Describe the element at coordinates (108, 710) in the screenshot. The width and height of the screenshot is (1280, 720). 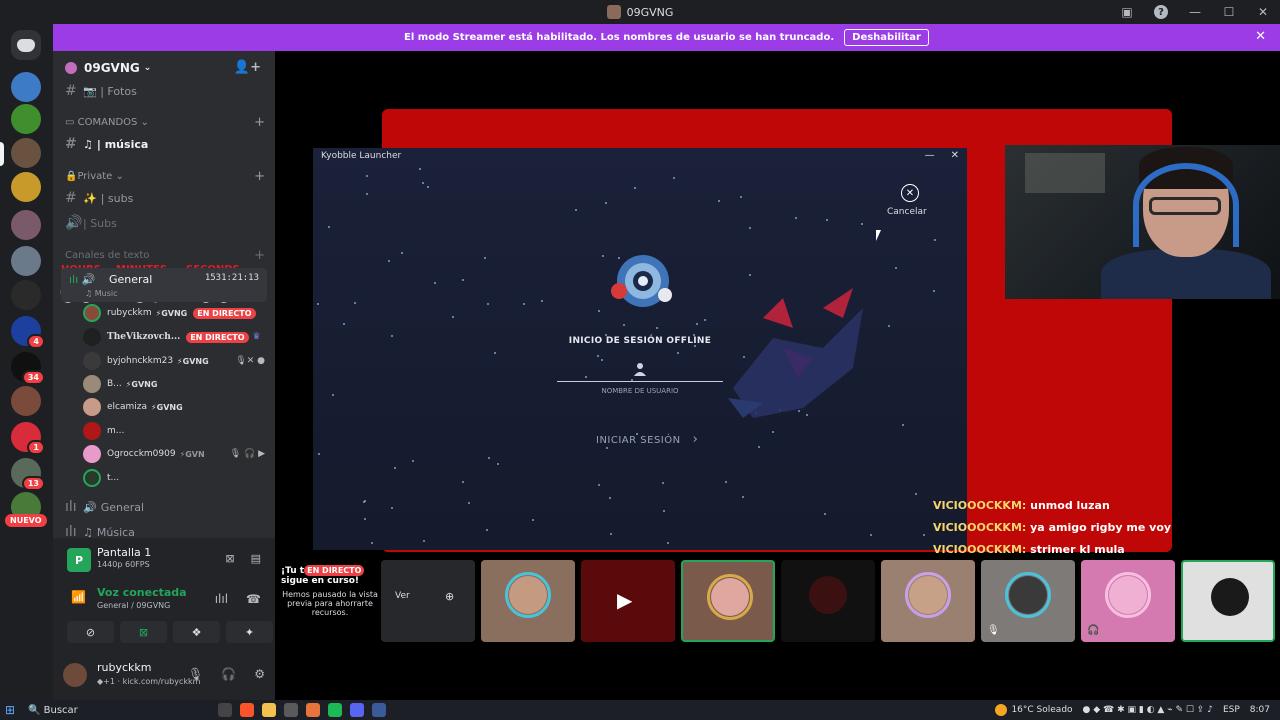
I see `taskbar-search: 🔍 Buscar` at that location.